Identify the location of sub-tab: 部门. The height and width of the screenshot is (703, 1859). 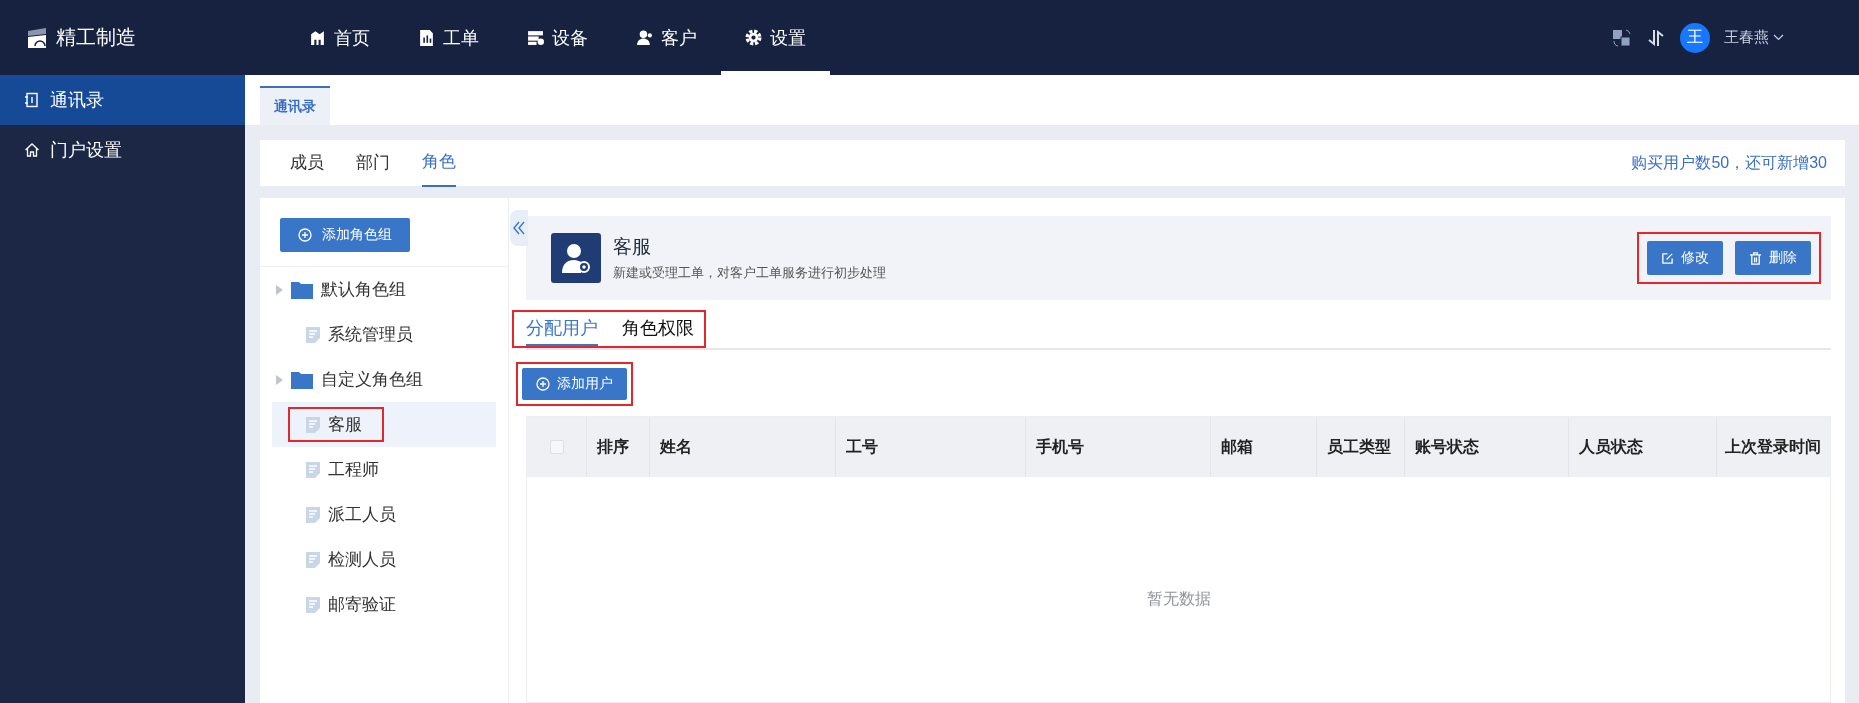
(382, 163).